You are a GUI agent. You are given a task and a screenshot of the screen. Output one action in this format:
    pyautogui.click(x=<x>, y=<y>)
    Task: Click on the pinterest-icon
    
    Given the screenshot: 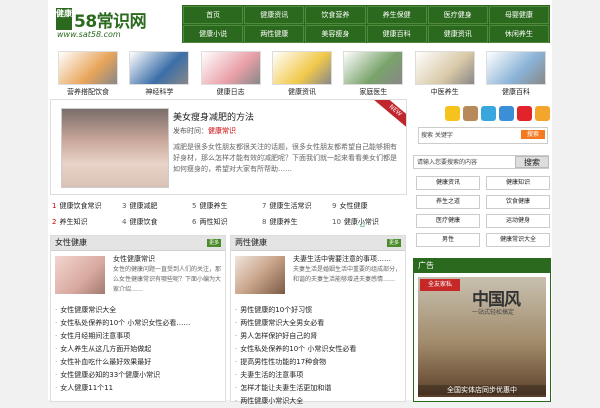 What is the action you would take?
    pyautogui.click(x=506, y=113)
    